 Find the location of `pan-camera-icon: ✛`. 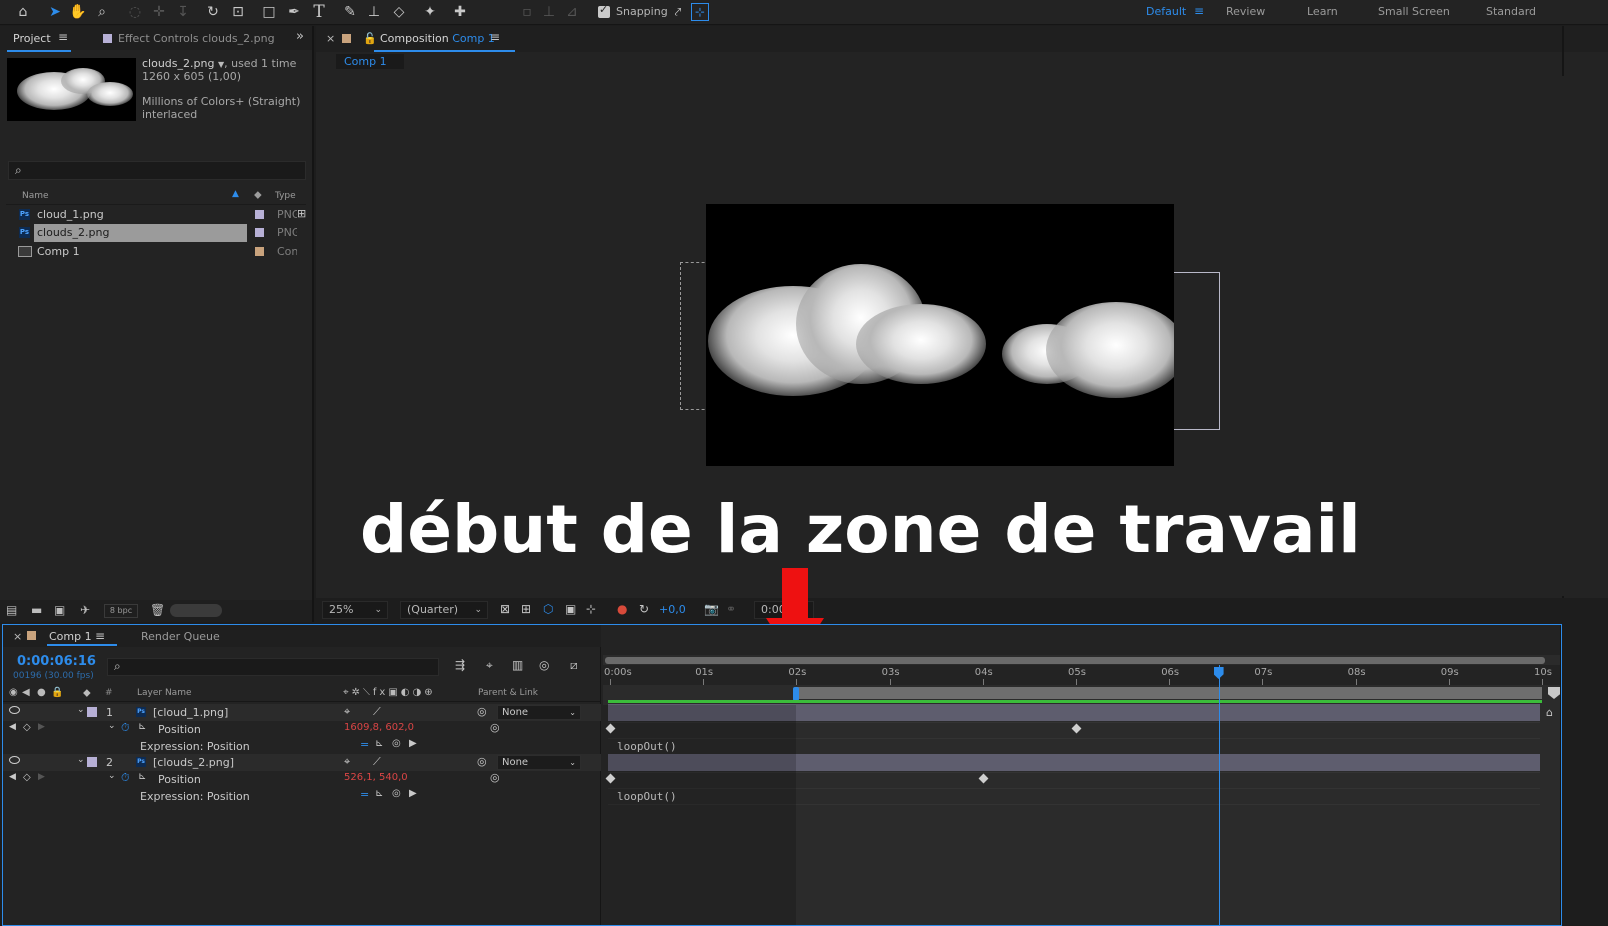

pan-camera-icon: ✛ is located at coordinates (159, 12).